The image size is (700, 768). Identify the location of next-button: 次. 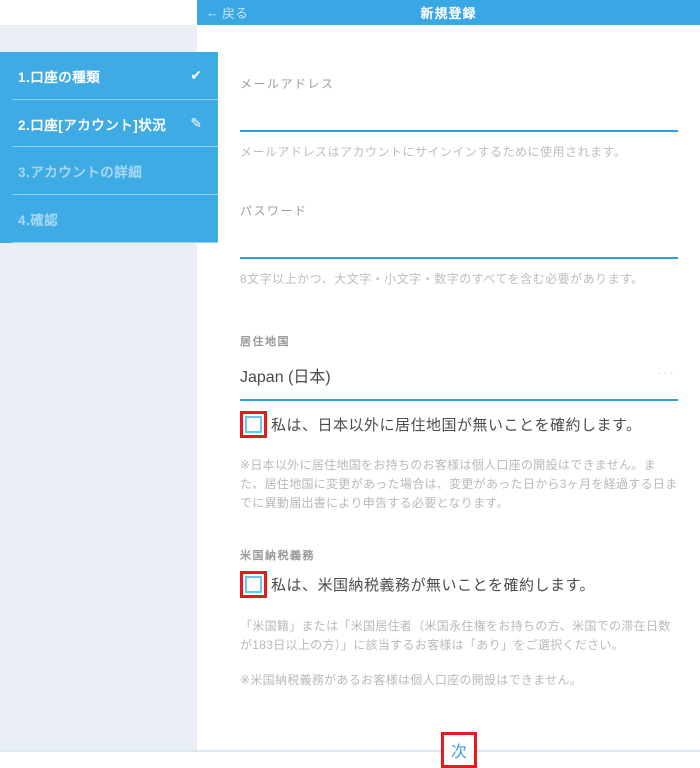
(459, 750).